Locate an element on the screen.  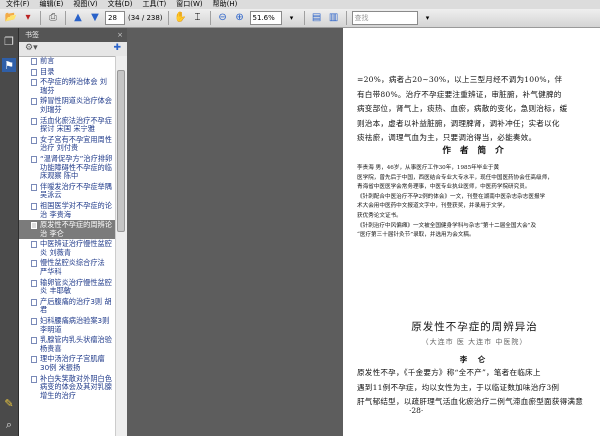
bookmark-item: “温肾促孕方”治疗排卵功能障碍性不孕症的临床观察 陈中 is located at coordinates (67, 168).